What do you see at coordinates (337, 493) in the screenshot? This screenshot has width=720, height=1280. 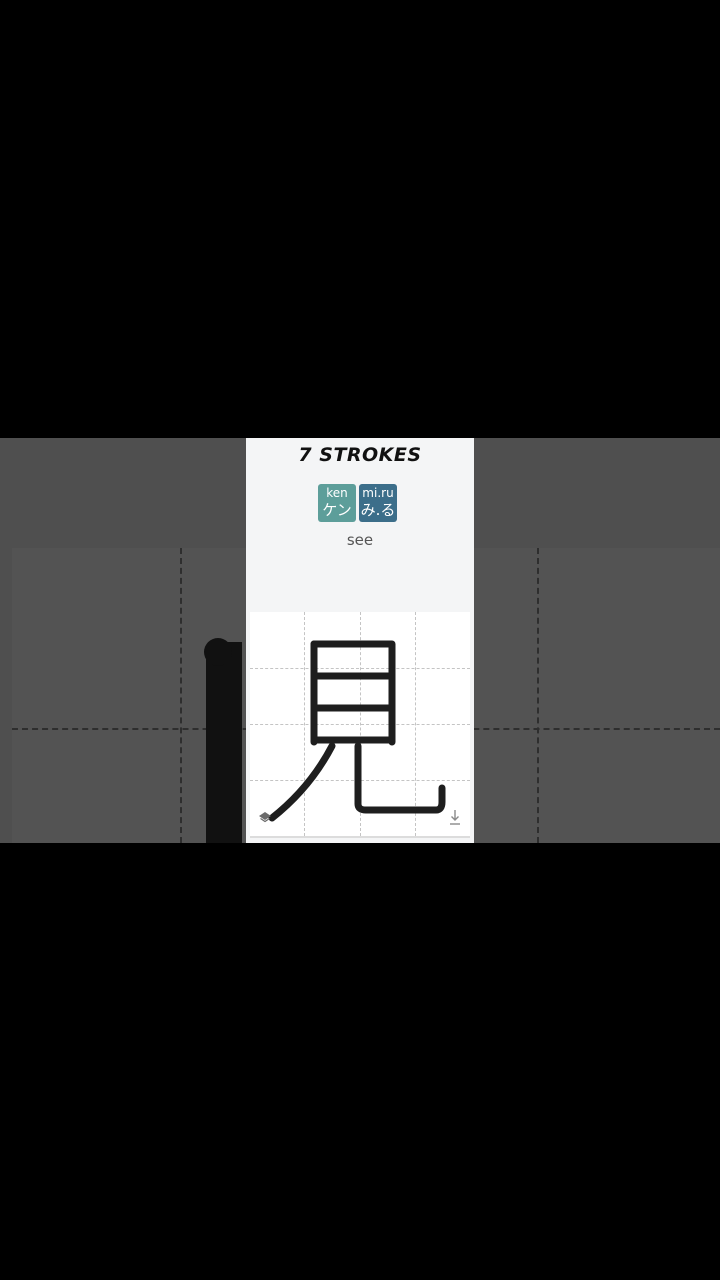 I see `reading-romaji: ken` at bounding box center [337, 493].